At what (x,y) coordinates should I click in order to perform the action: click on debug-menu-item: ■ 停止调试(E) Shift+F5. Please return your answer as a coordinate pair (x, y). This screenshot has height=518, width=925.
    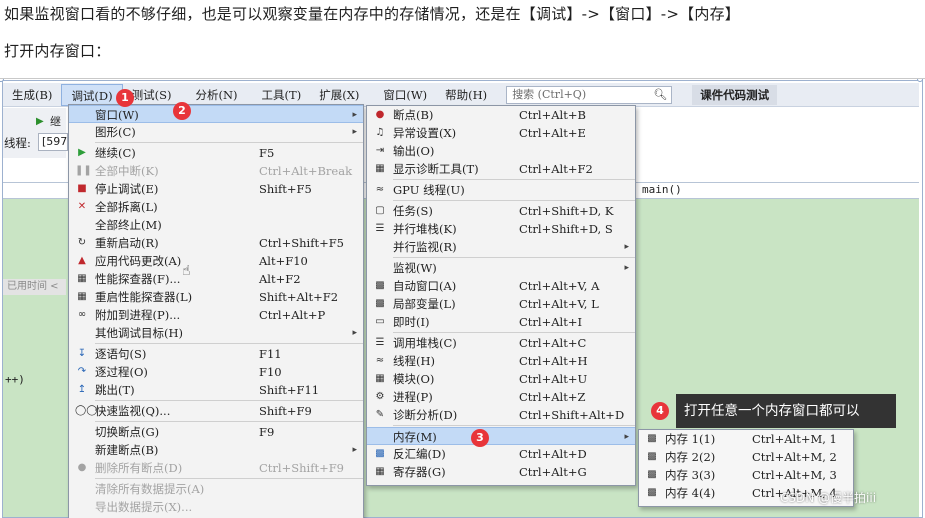
    Looking at the image, I should click on (216, 189).